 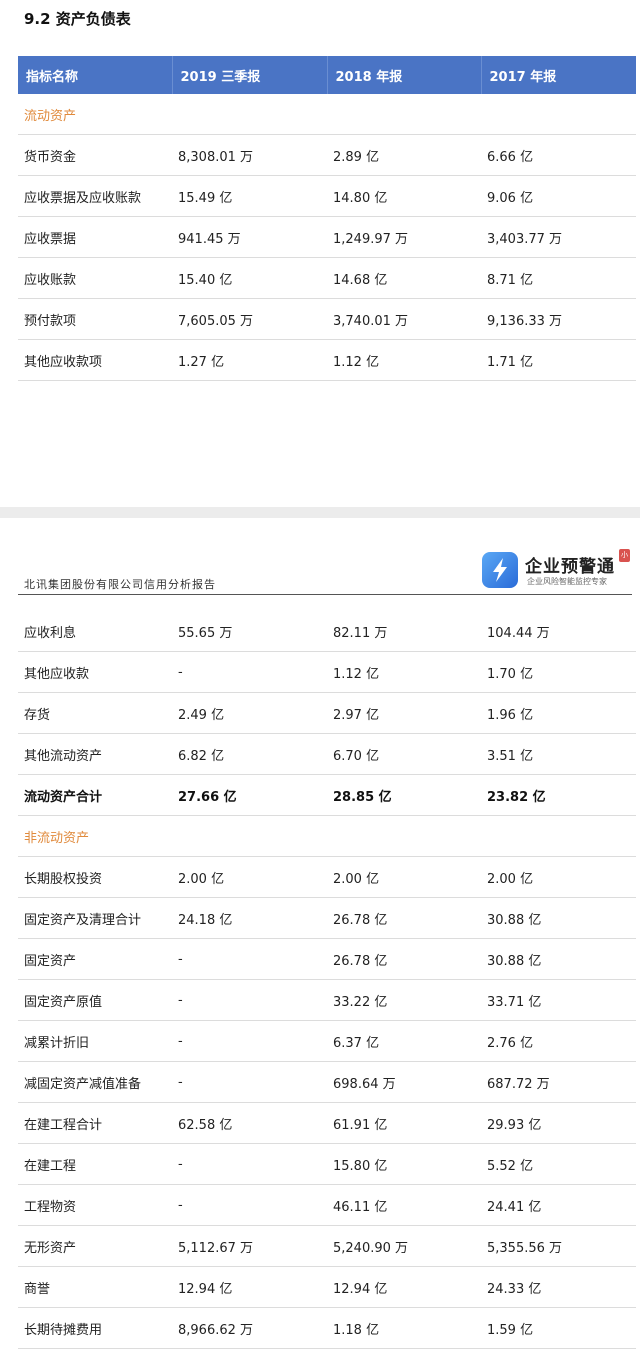 What do you see at coordinates (404, 237) in the screenshot?
I see `value-cell: 1,249.97 万` at bounding box center [404, 237].